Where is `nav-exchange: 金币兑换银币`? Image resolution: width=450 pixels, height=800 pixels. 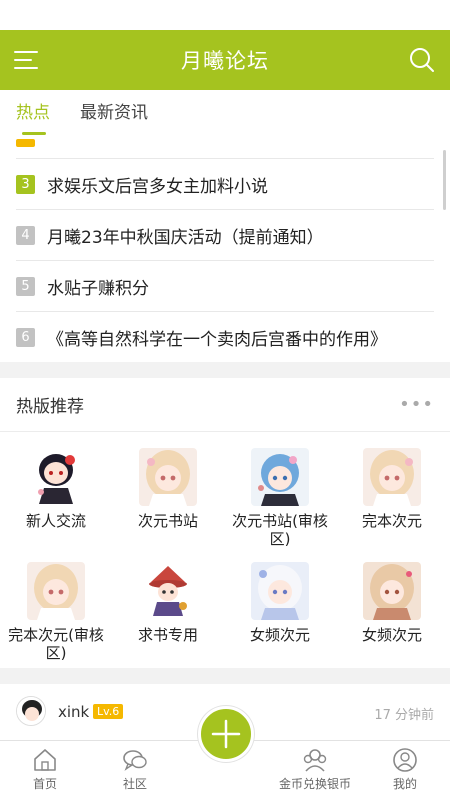 nav-exchange: 金币兑换银币 is located at coordinates (315, 769).